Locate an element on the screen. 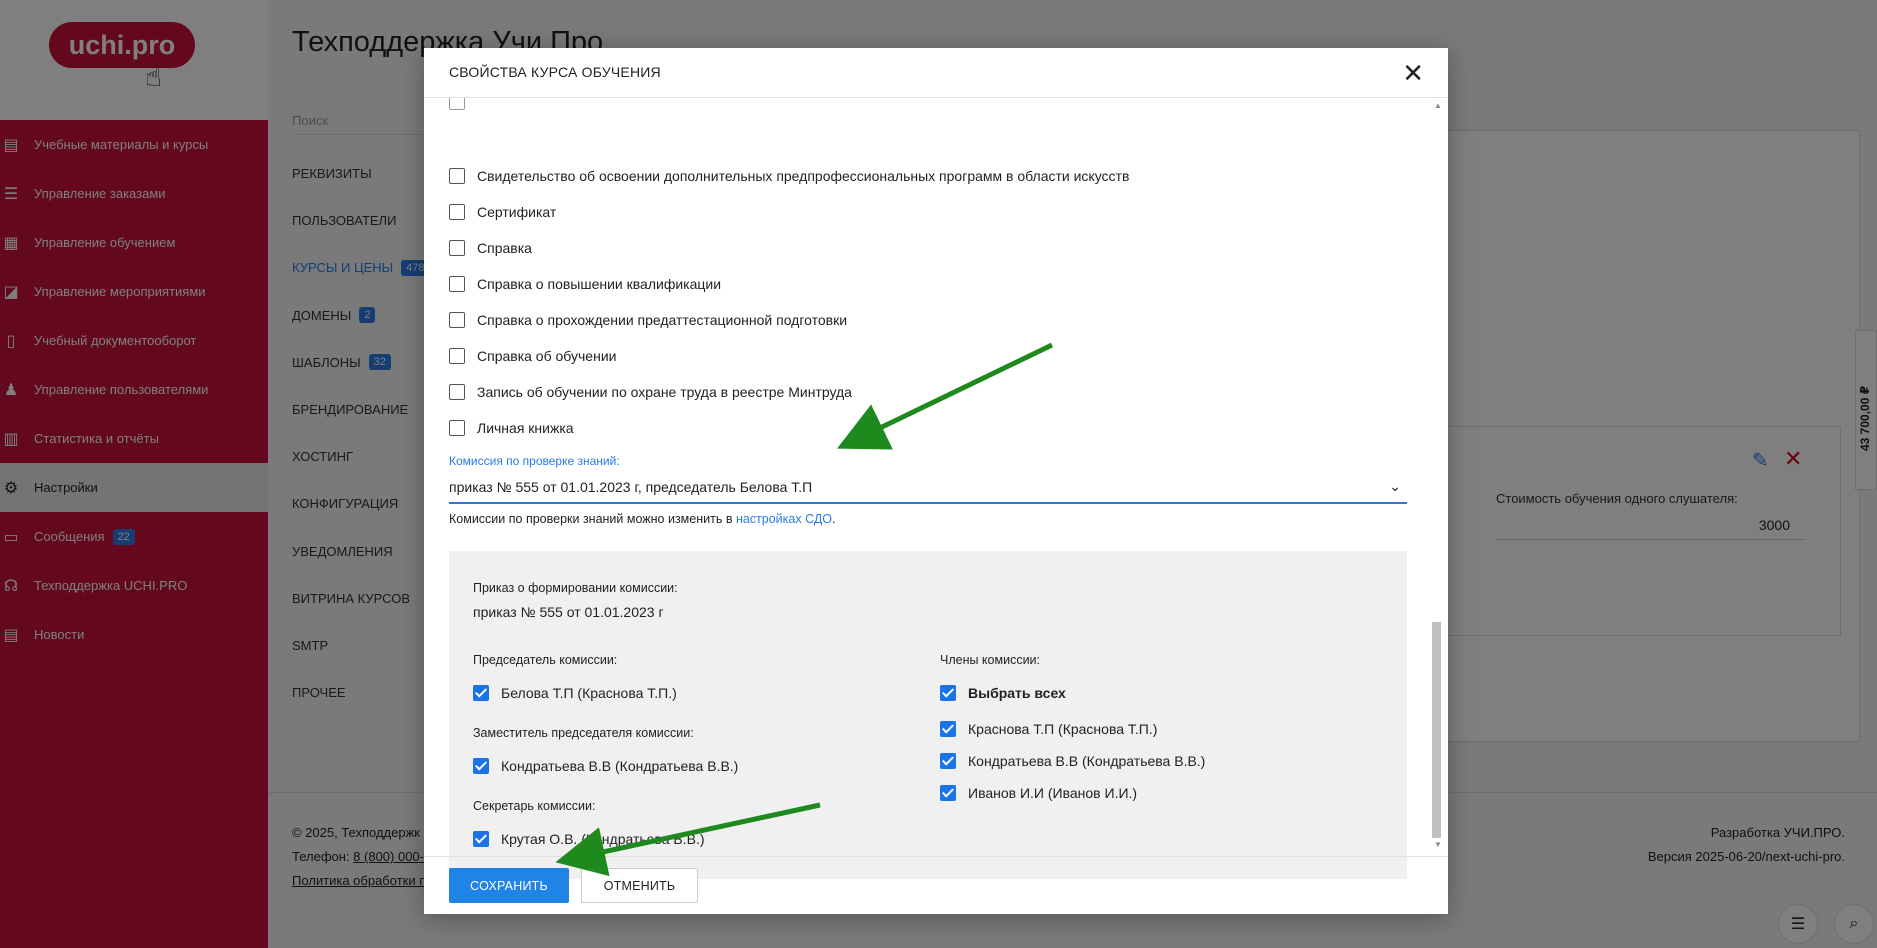 The height and width of the screenshot is (948, 1877). hint-end: . is located at coordinates (834, 519).